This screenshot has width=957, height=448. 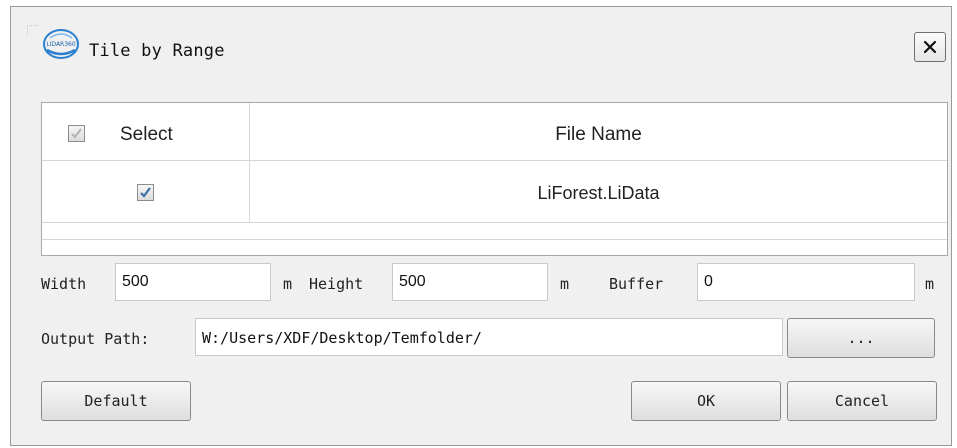 I want to click on table-header: Select File Name, so click(x=494, y=132).